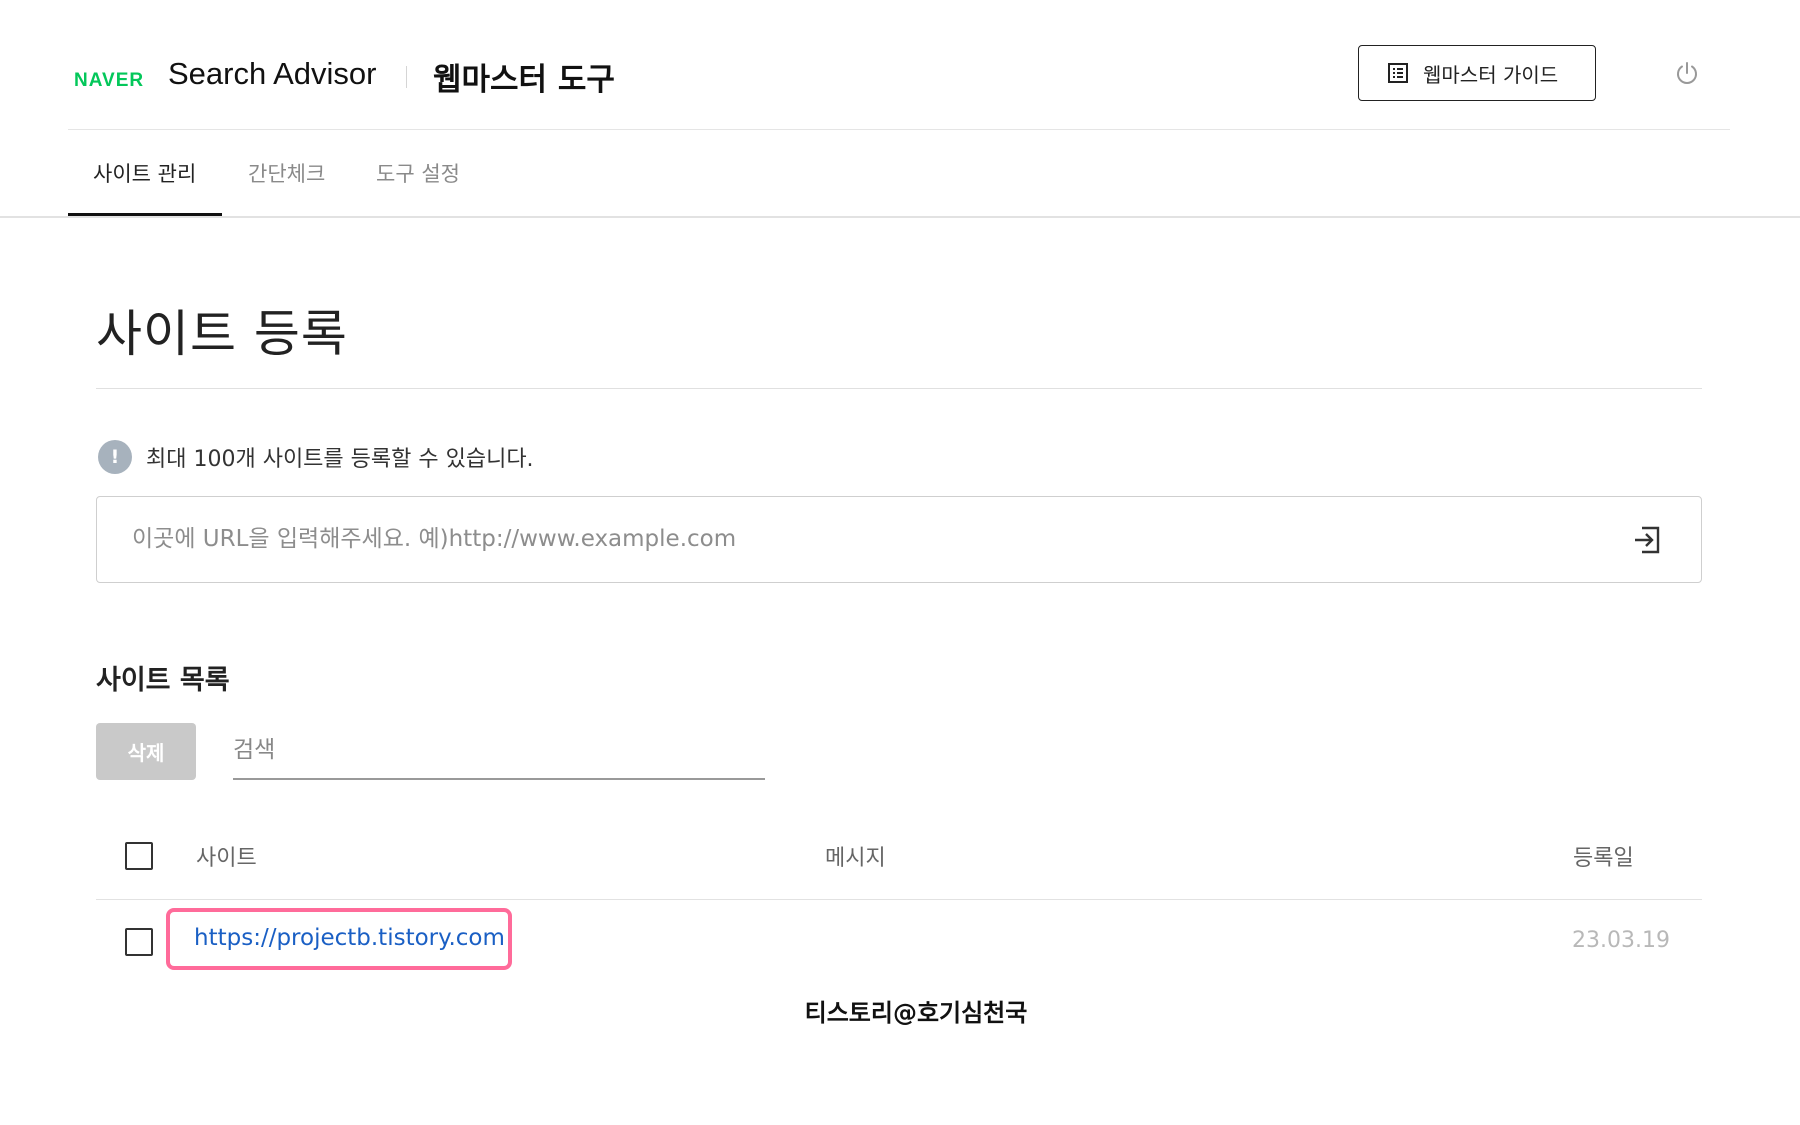 The height and width of the screenshot is (1125, 1800). What do you see at coordinates (855, 858) in the screenshot?
I see `column-header-message: 메시지` at bounding box center [855, 858].